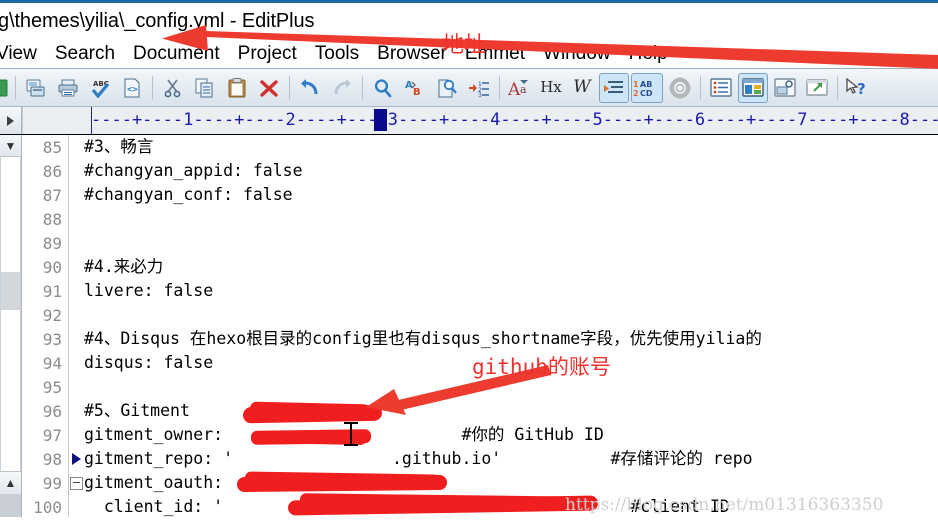 Image resolution: width=938 pixels, height=524 pixels. I want to click on line-number: 95, so click(52, 387).